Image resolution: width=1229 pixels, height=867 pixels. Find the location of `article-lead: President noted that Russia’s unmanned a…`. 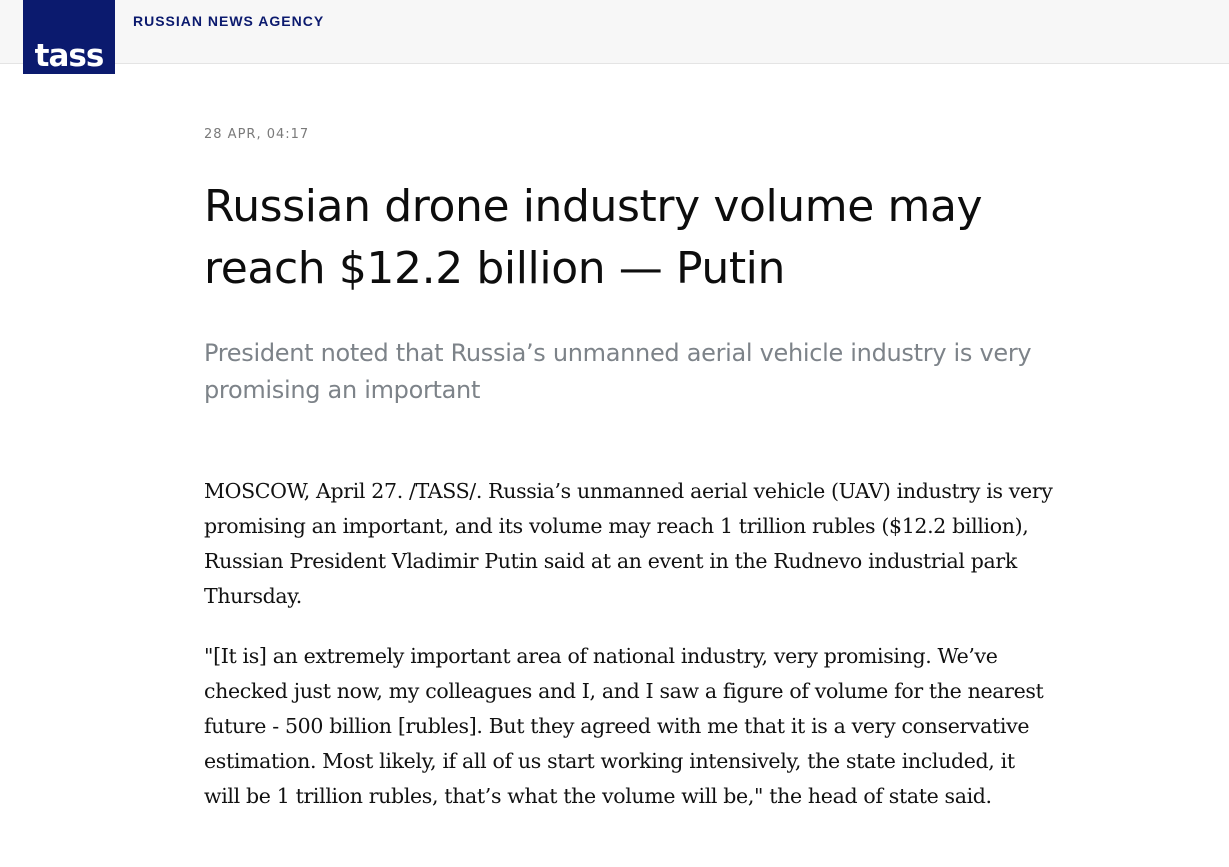

article-lead: President noted that Russia’s unmanned a… is located at coordinates (618, 371).